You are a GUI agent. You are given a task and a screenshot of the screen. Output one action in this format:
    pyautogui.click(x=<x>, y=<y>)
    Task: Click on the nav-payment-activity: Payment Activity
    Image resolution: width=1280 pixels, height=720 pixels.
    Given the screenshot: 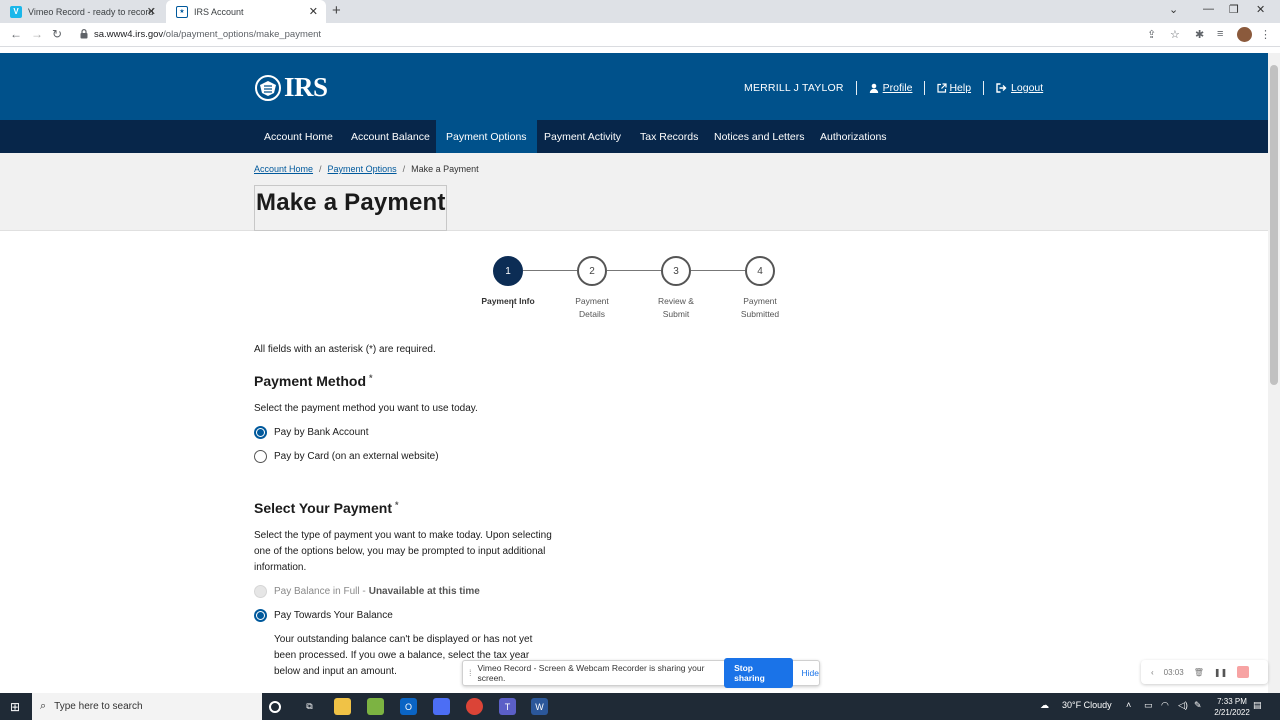 What is the action you would take?
    pyautogui.click(x=582, y=136)
    